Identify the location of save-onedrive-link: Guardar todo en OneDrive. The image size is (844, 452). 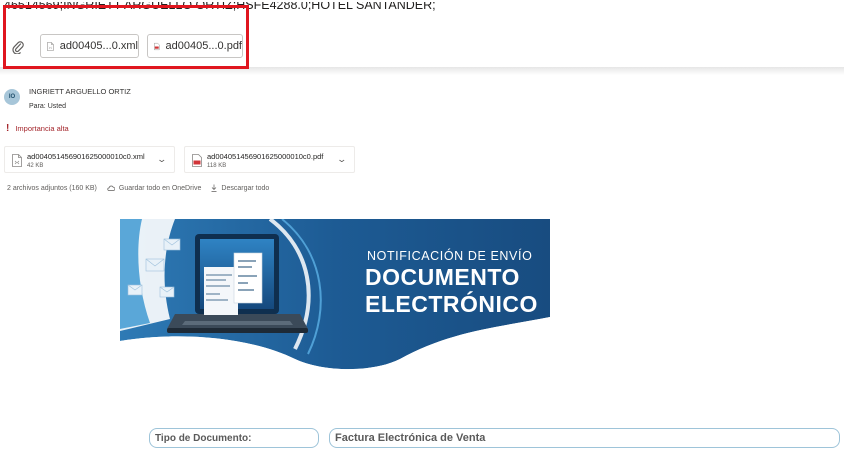
(154, 188).